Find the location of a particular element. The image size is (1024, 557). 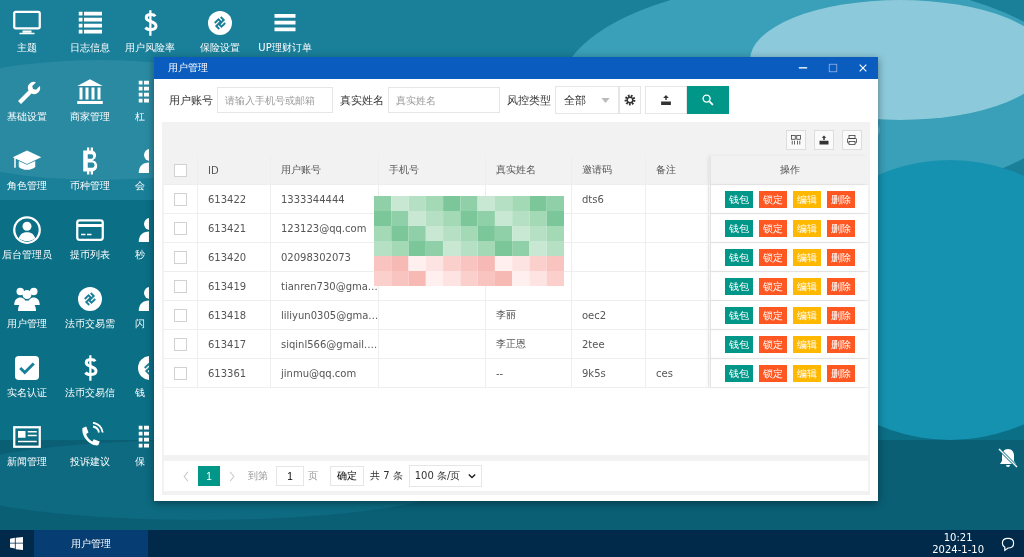

avatar-icon is located at coordinates (27, 230).